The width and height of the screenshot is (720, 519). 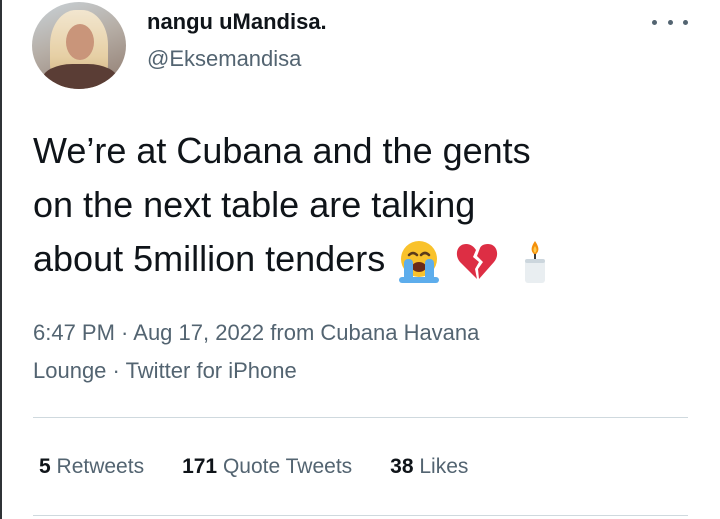 I want to click on avatar-face, so click(x=80, y=42).